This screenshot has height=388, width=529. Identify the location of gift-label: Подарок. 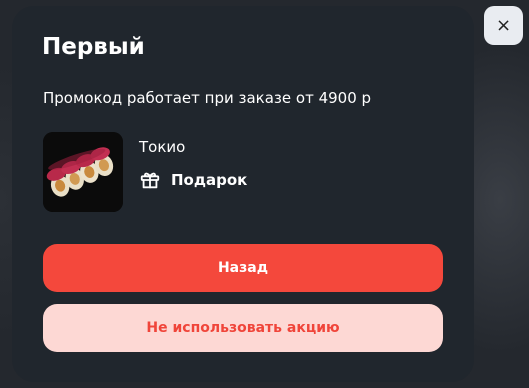
(209, 180).